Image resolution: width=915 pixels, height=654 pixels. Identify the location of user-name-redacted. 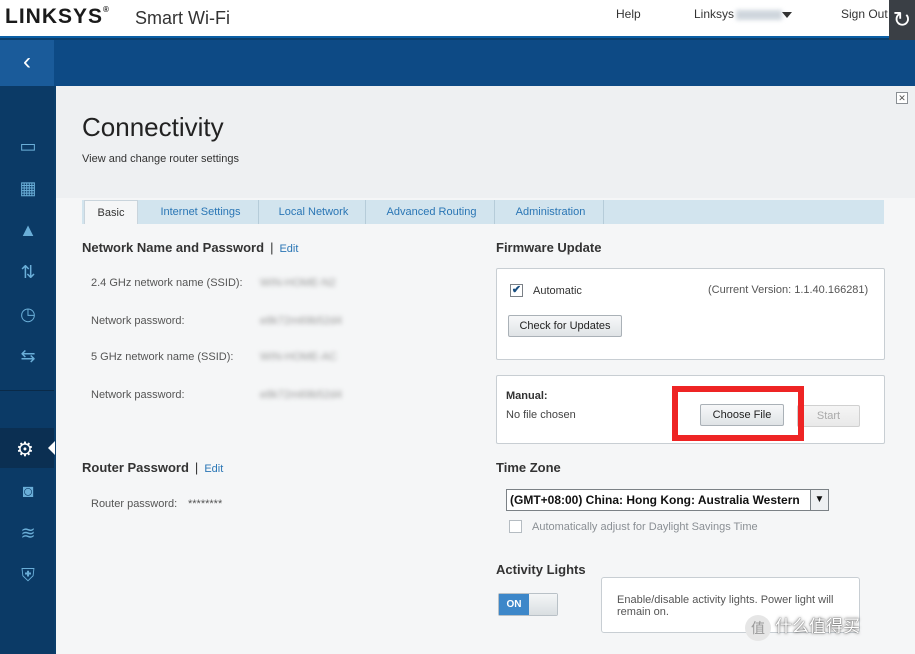
(759, 14).